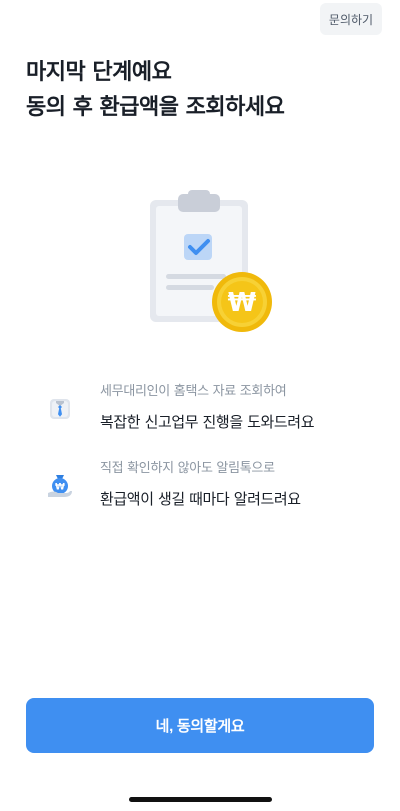  What do you see at coordinates (207, 422) in the screenshot?
I see `feature-description: 복잡한 신고업무 진행을 도와드려요` at bounding box center [207, 422].